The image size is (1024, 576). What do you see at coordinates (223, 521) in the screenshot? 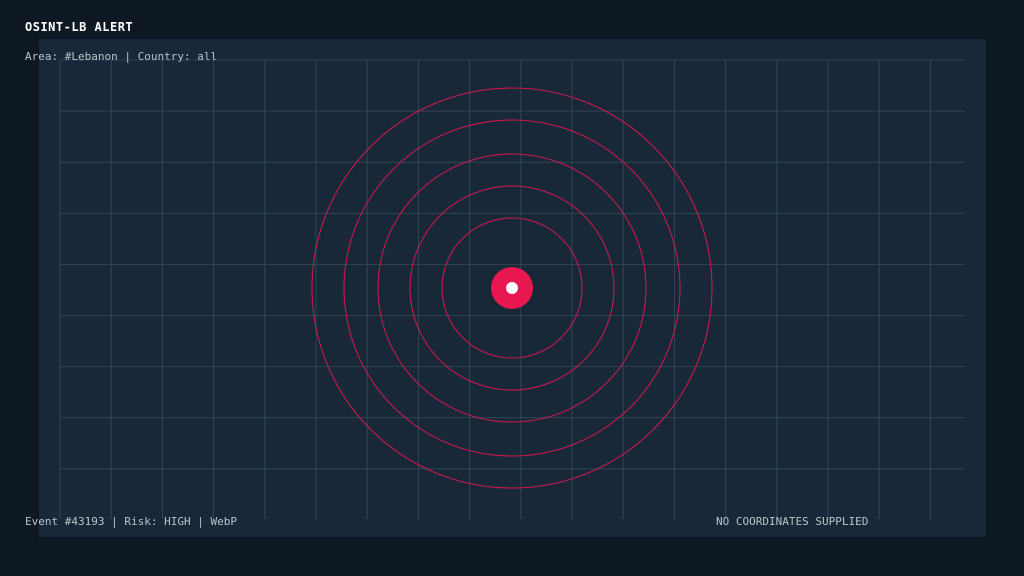
I see `image-format: WebP` at bounding box center [223, 521].